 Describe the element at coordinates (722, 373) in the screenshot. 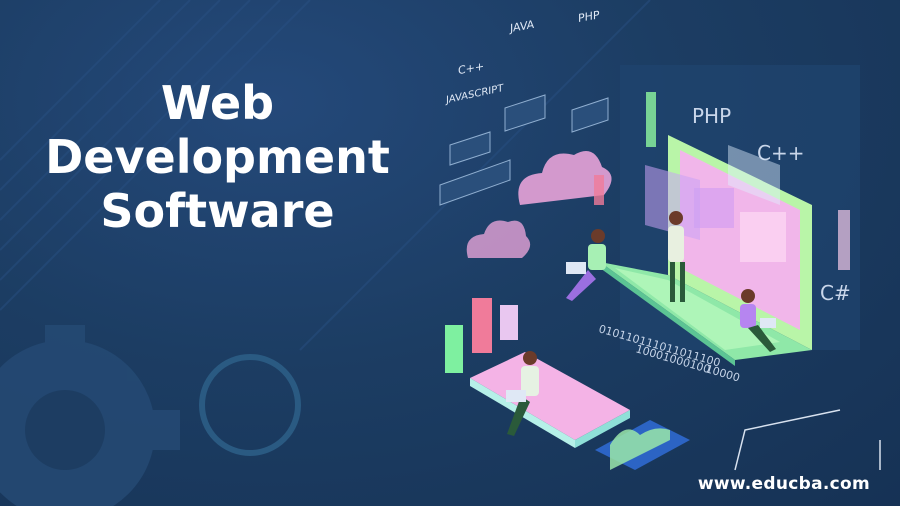

I see `binary-line-3: 10000` at that location.